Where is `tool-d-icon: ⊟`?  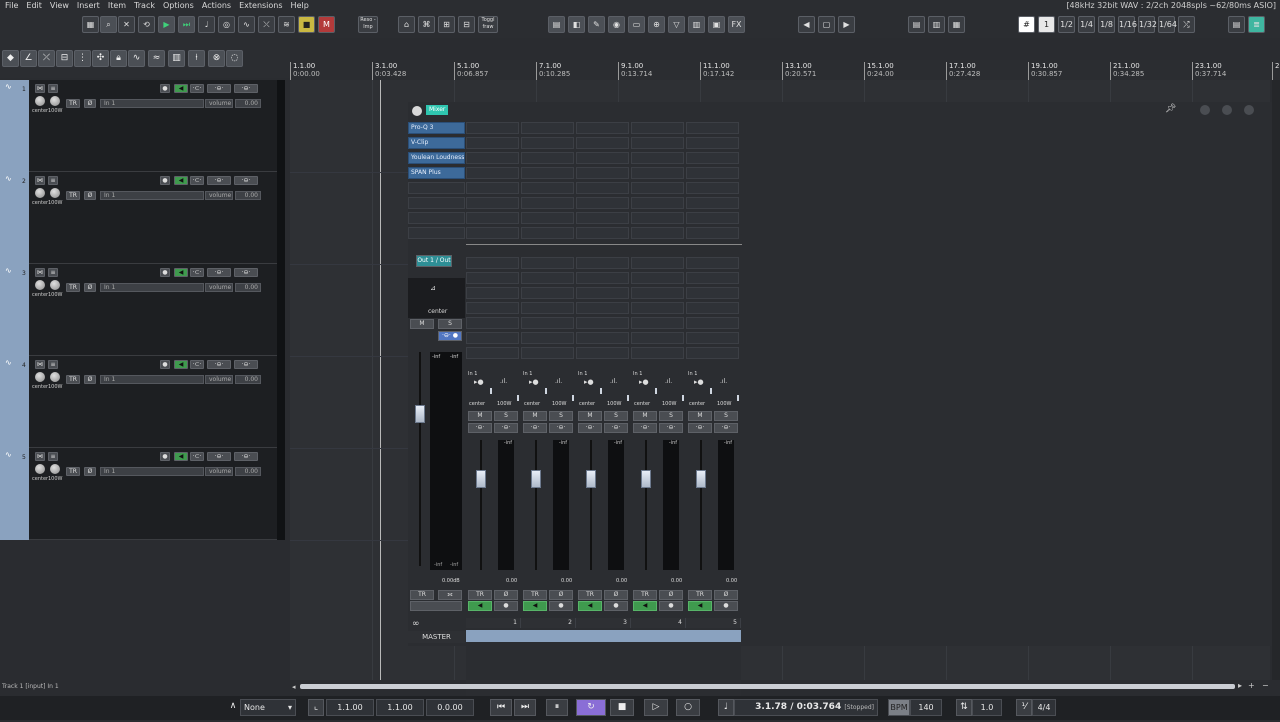
tool-d-icon: ⊟ is located at coordinates (466, 24).